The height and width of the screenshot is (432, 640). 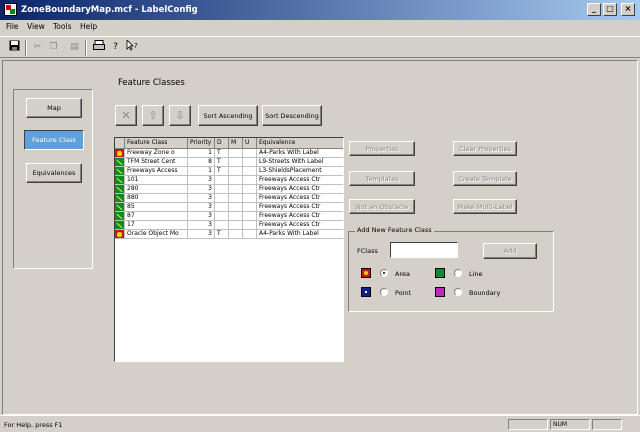 What do you see at coordinates (382, 178) in the screenshot?
I see `templates-button: Templates` at bounding box center [382, 178].